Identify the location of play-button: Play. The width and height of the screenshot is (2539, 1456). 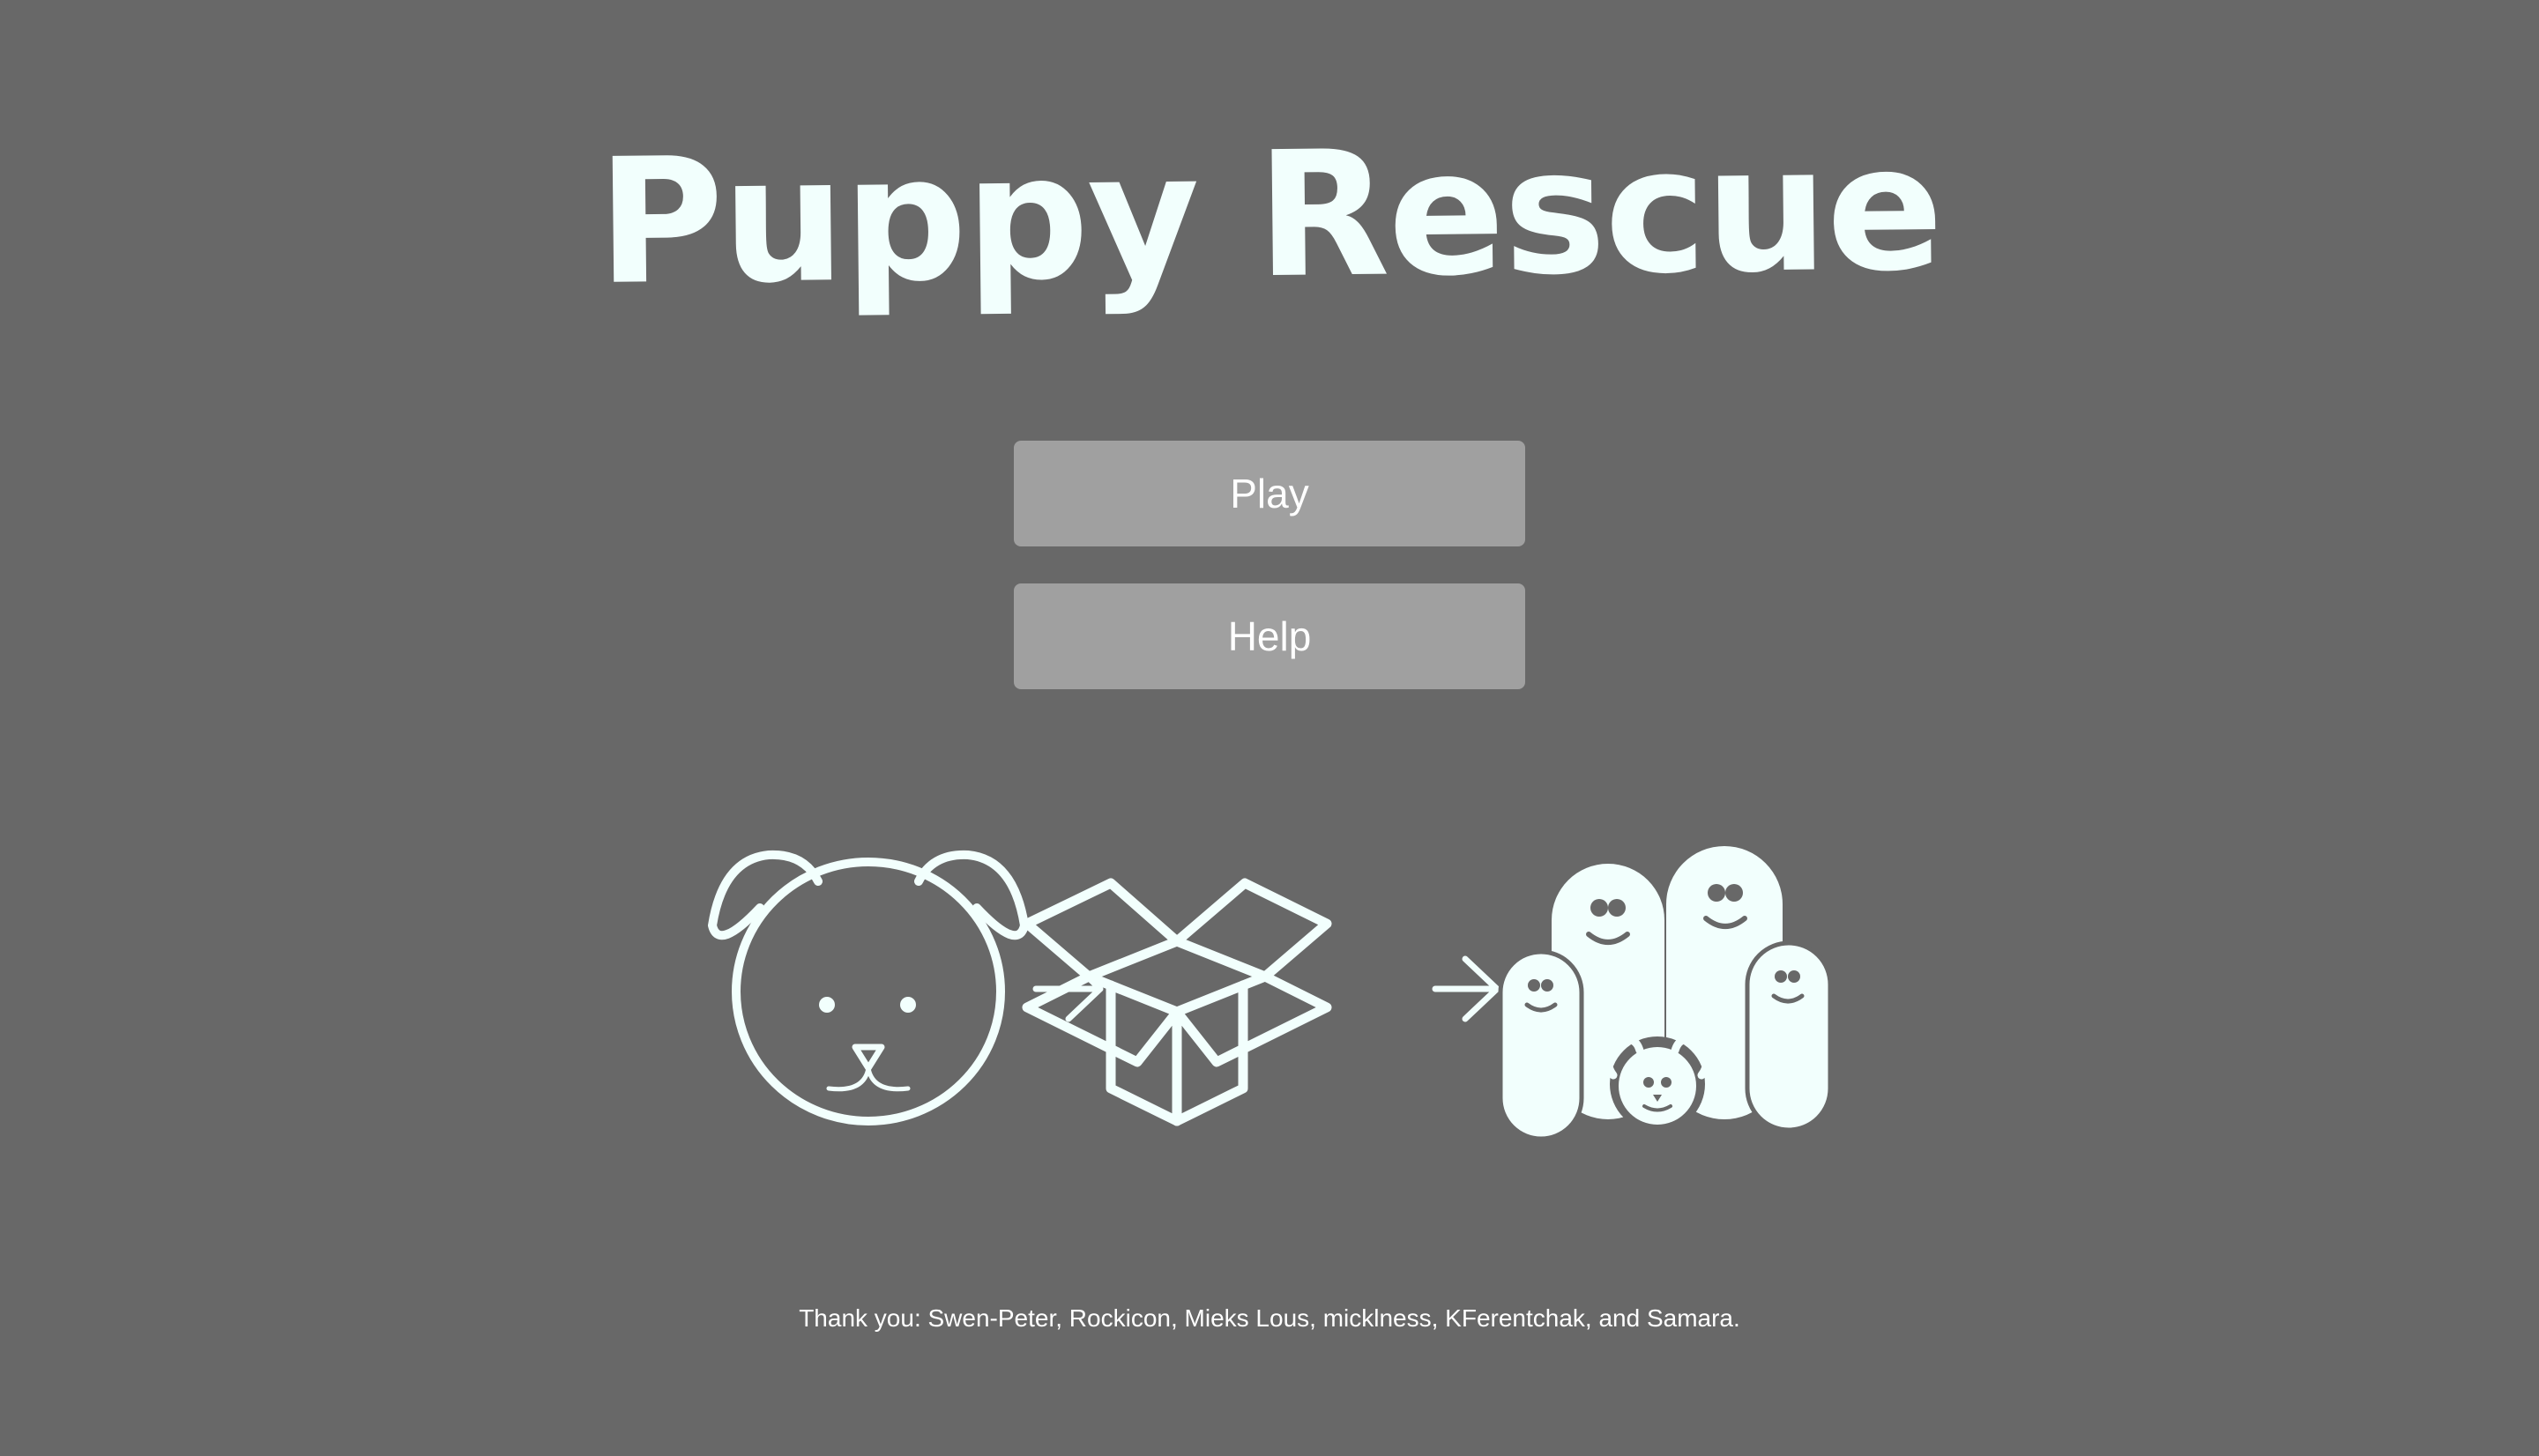
(1269, 493).